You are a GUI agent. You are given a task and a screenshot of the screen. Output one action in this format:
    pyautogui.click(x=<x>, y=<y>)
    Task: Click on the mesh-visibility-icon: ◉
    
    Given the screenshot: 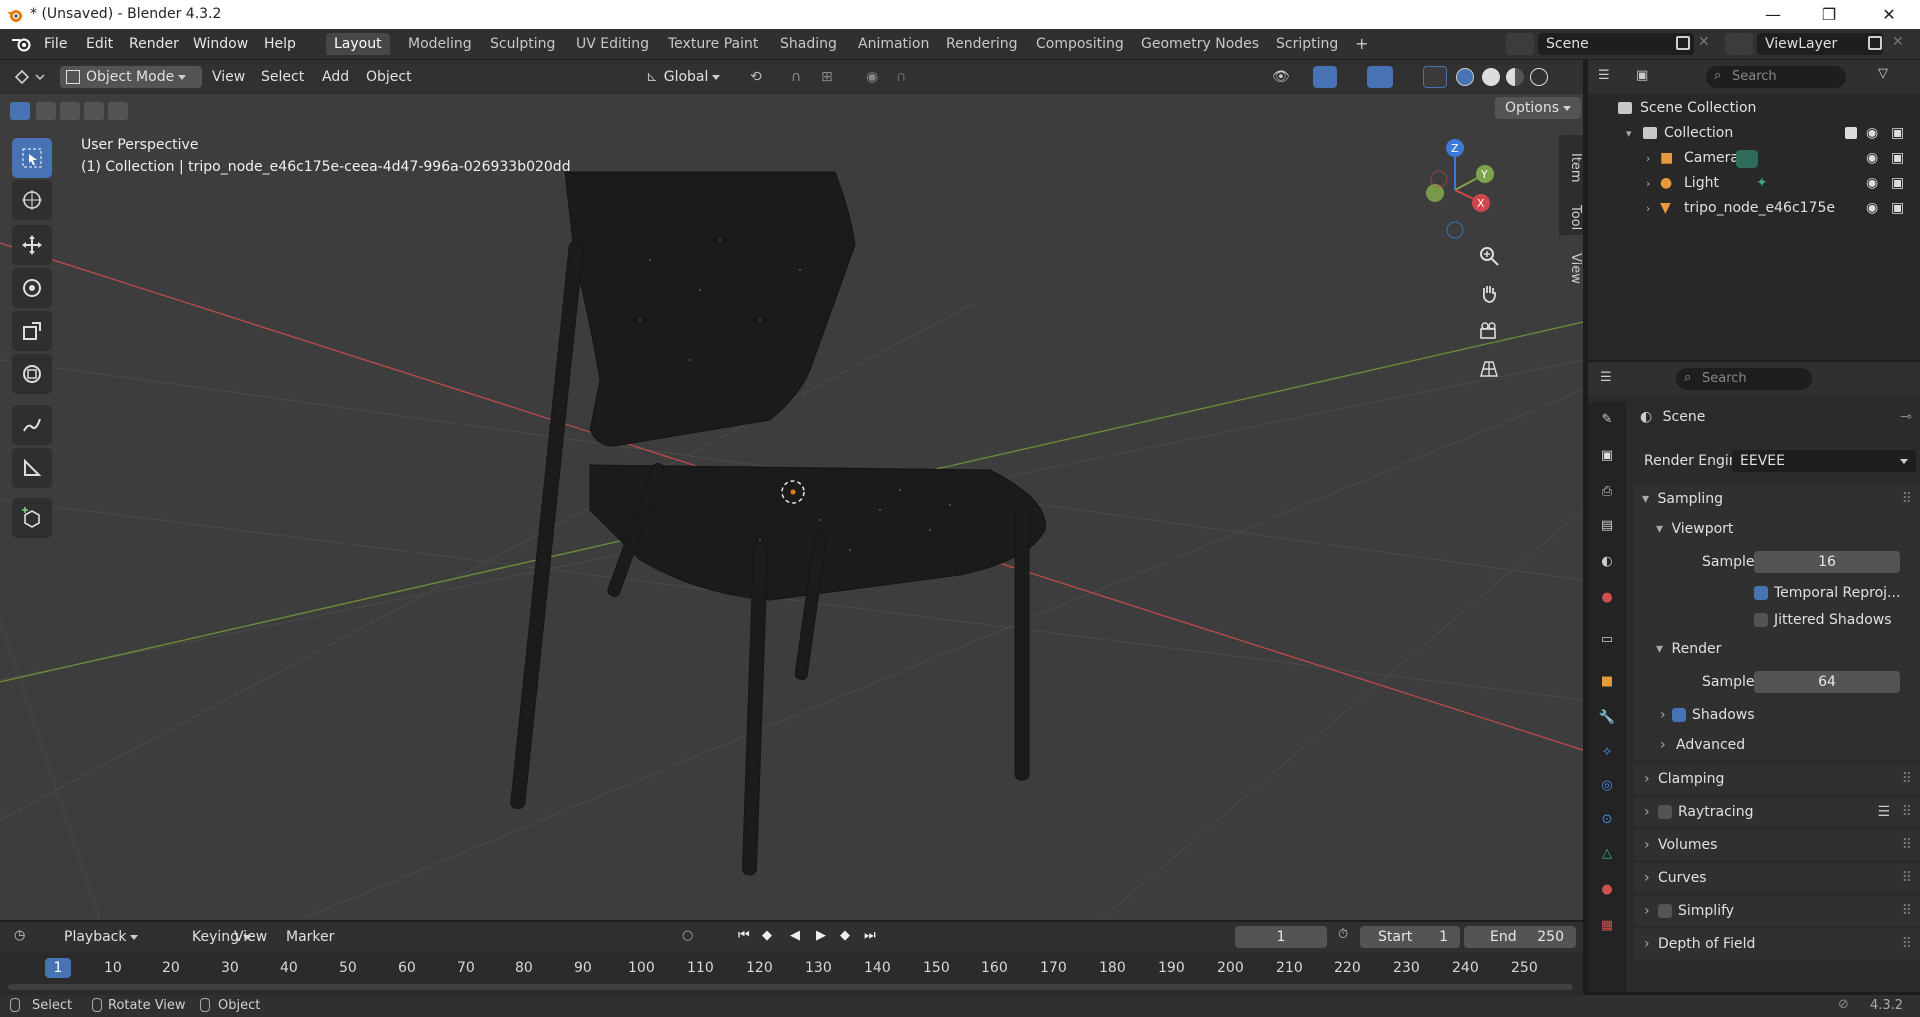 What is the action you would take?
    pyautogui.click(x=1872, y=208)
    